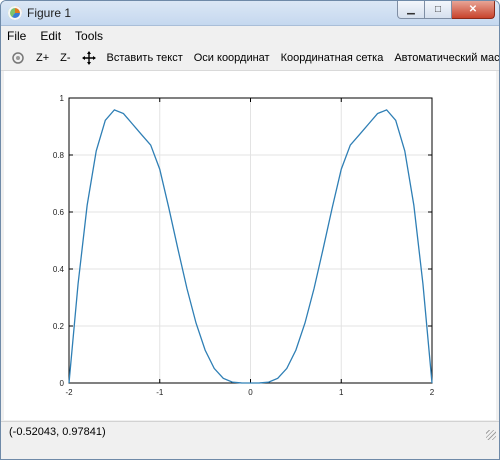 Image resolution: width=500 pixels, height=460 pixels. I want to click on pointer-coordinates: (-0.52043, 0.97841), so click(57, 432).